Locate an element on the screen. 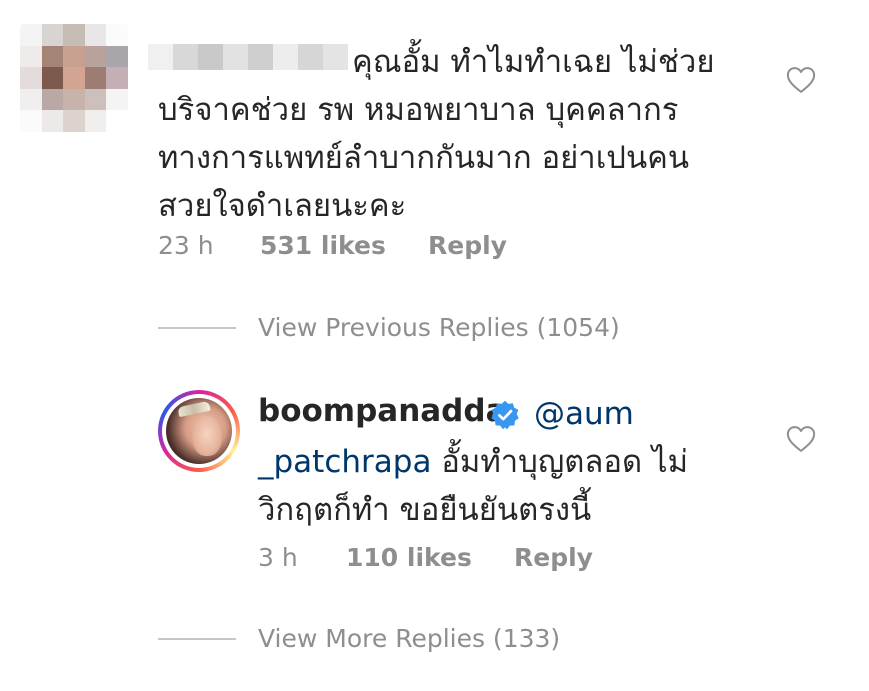 The width and height of the screenshot is (869, 691). comment-text-line: ทางการแพทย์ลำบากกันมาก อย่าเปนคน is located at coordinates (424, 158).